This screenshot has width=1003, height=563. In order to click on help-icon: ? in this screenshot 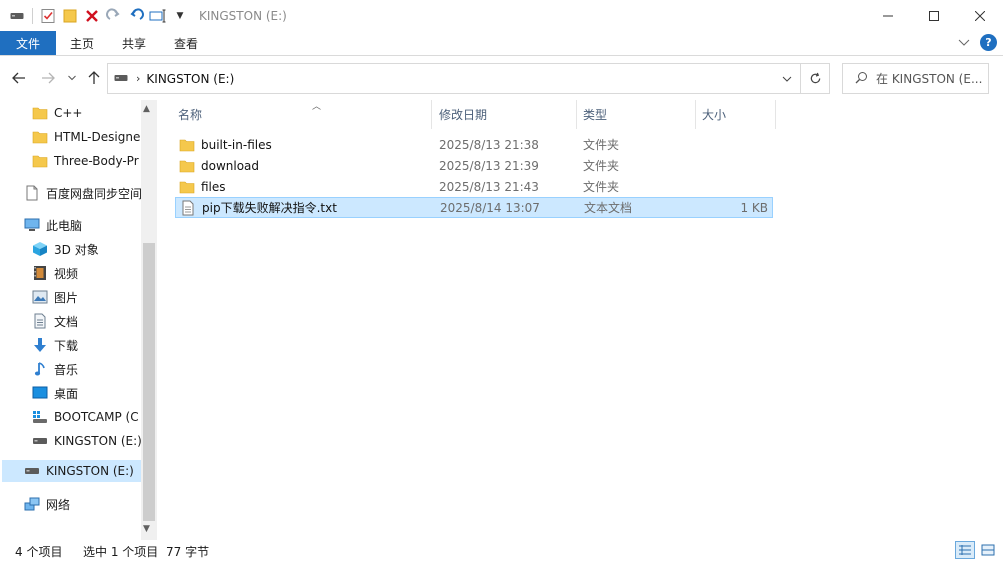, I will do `click(988, 42)`.